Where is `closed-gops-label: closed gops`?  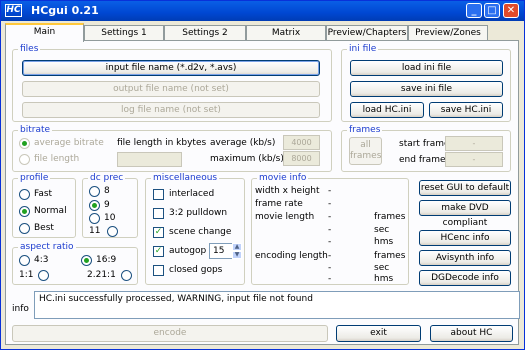 closed-gops-label: closed gops is located at coordinates (196, 270).